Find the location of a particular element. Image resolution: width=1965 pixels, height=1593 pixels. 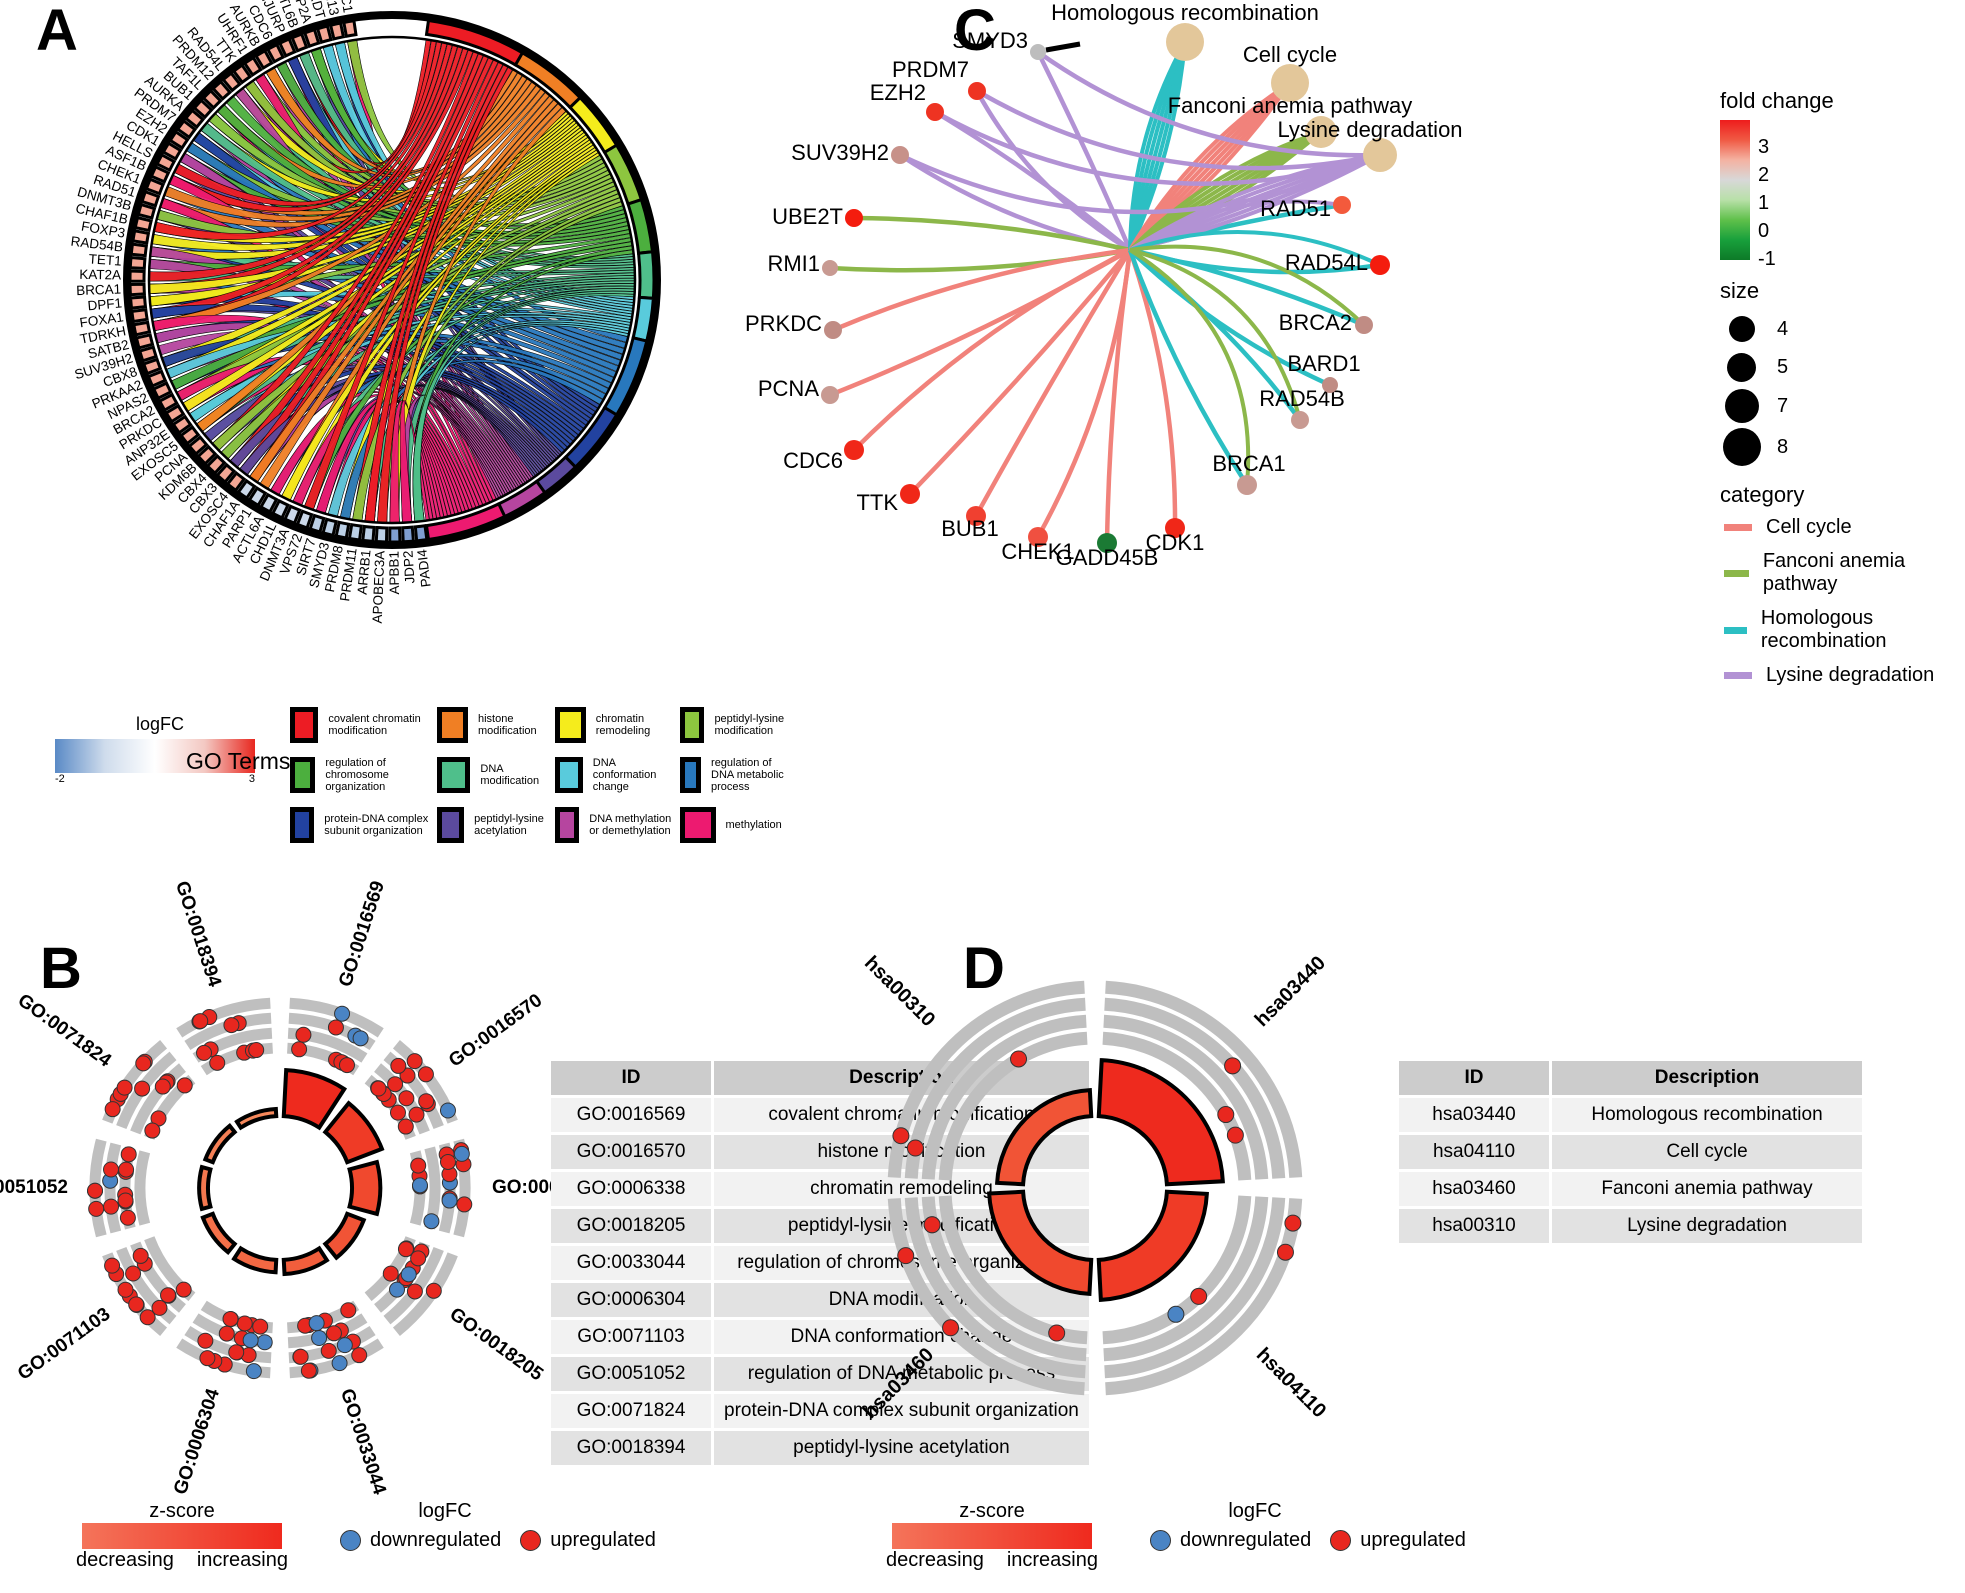

gene-node-label: GADD45B is located at coordinates (1107, 557).